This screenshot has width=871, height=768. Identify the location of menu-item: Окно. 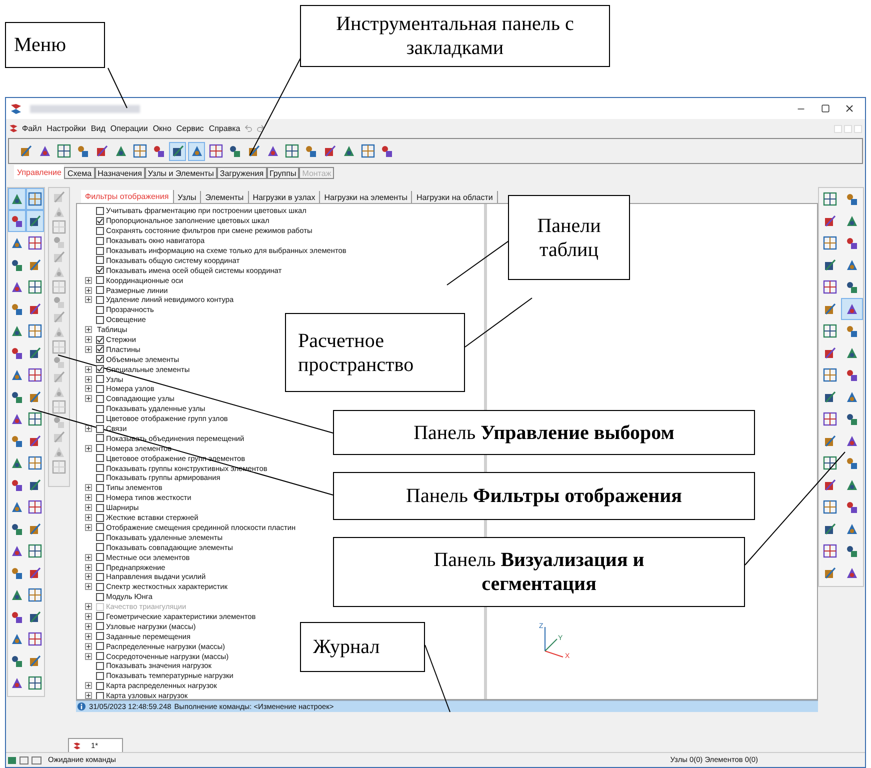
(162, 128).